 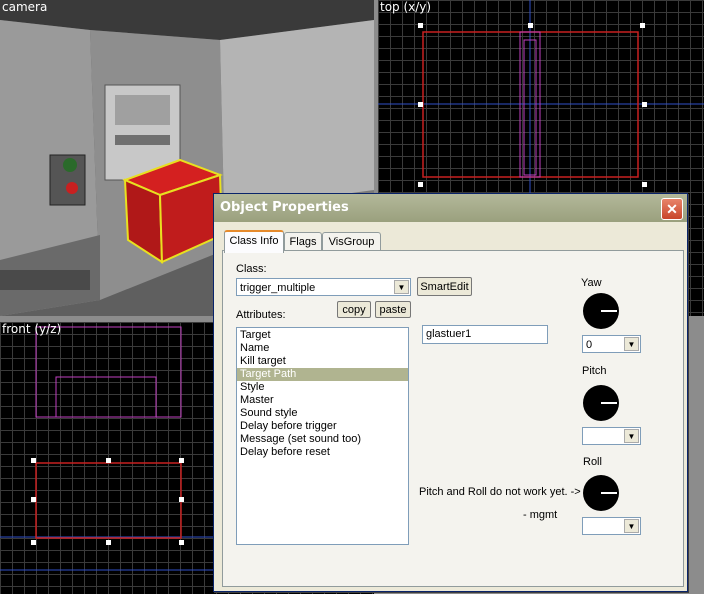 I want to click on yaw-dial, so click(x=601, y=311).